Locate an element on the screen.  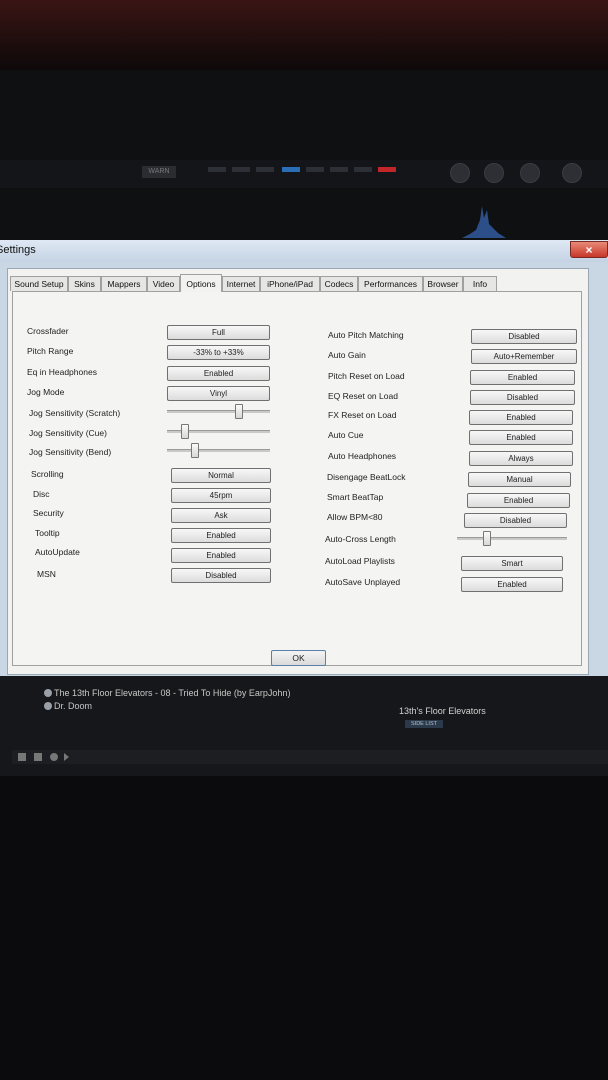
warn-indicator: WARN is located at coordinates (159, 172).